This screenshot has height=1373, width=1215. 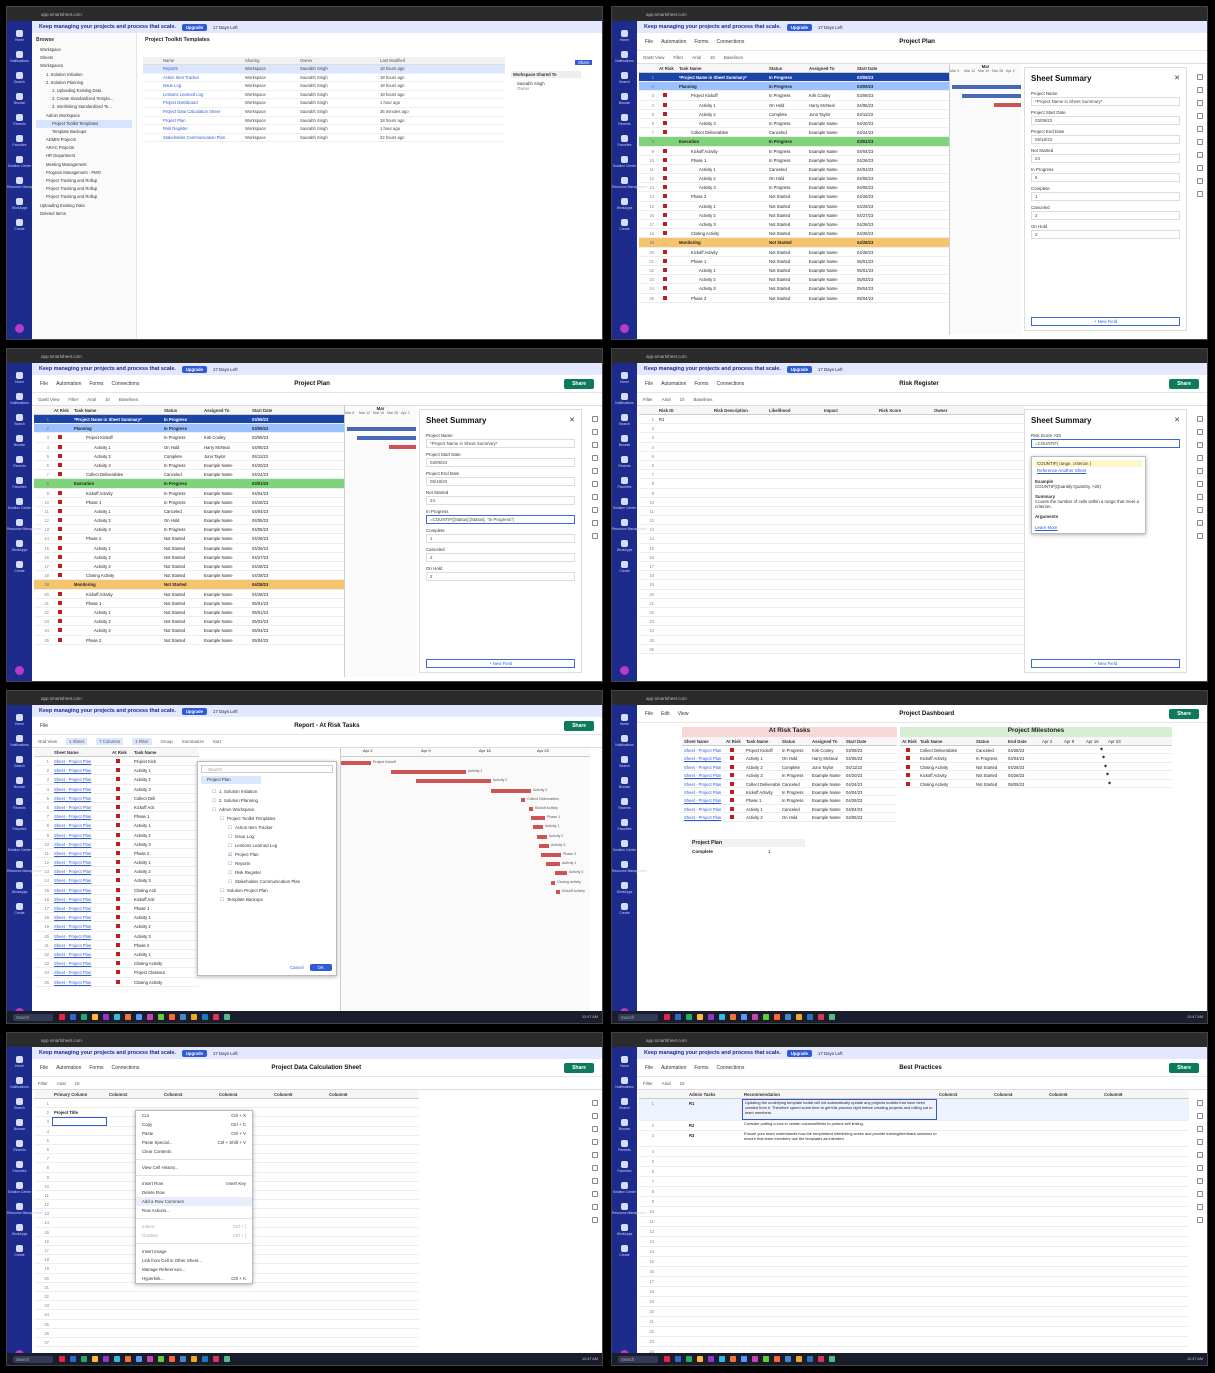 What do you see at coordinates (117, 529) in the screenshot?
I see `task-name-cell: Activity 3` at bounding box center [117, 529].